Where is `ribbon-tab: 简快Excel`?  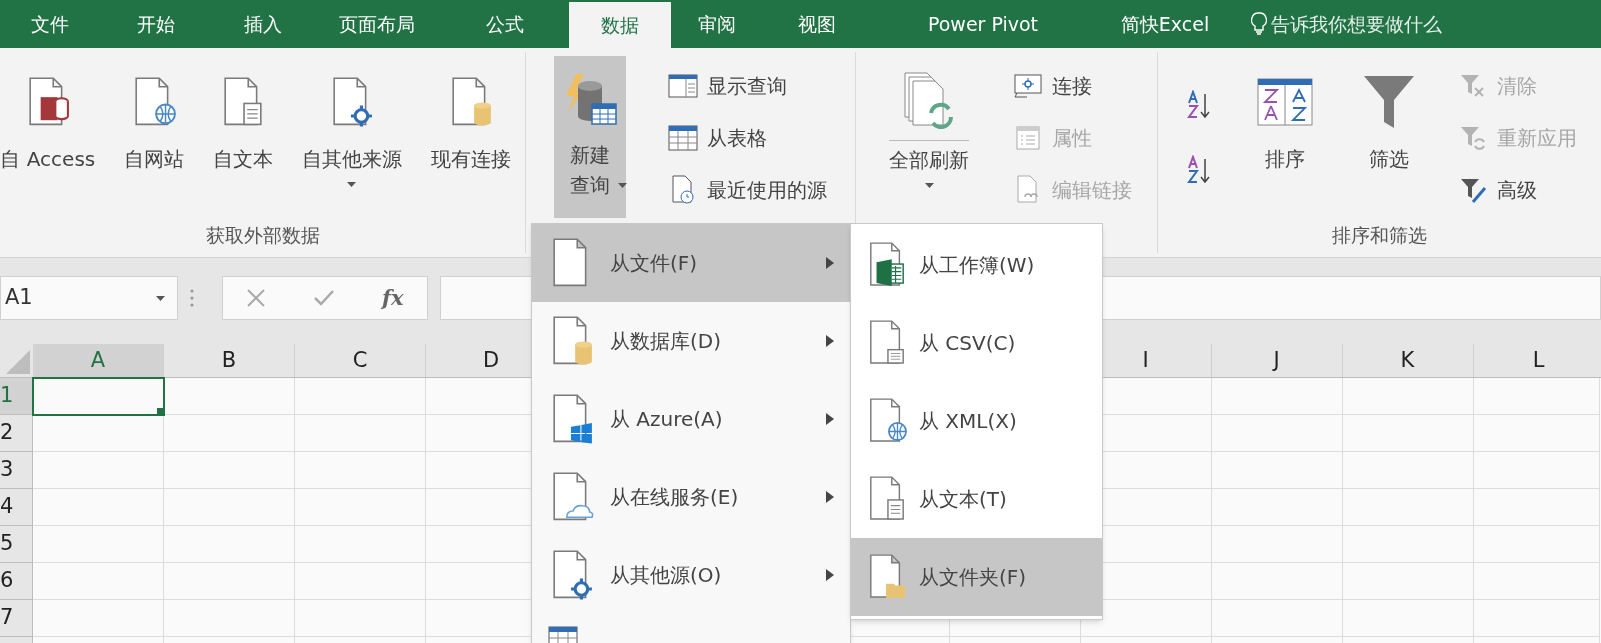 ribbon-tab: 简快Excel is located at coordinates (1165, 24).